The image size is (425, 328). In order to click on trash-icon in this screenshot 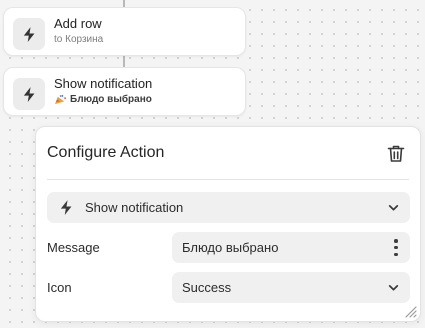, I will do `click(396, 153)`.